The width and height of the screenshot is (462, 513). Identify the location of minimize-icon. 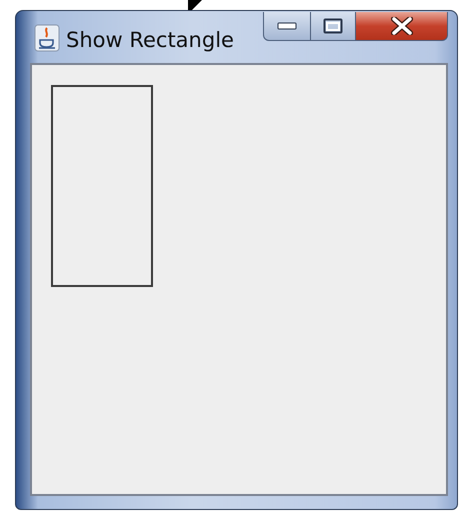
(287, 26).